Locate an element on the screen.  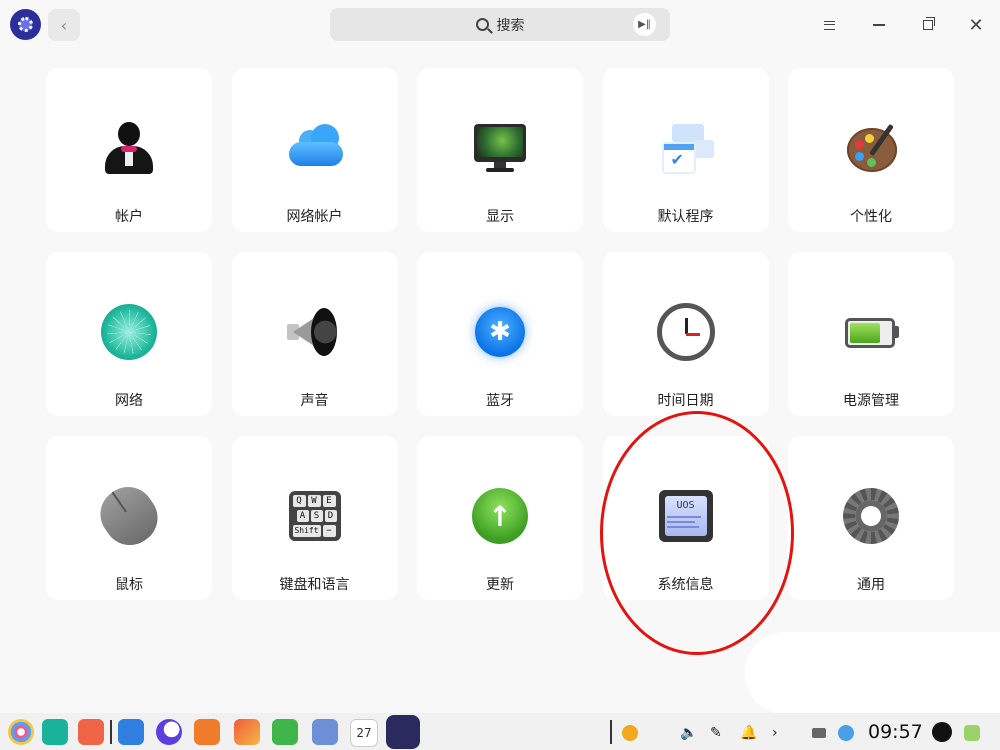
tile-system-info: UOS 系统信息 is located at coordinates (685, 518).